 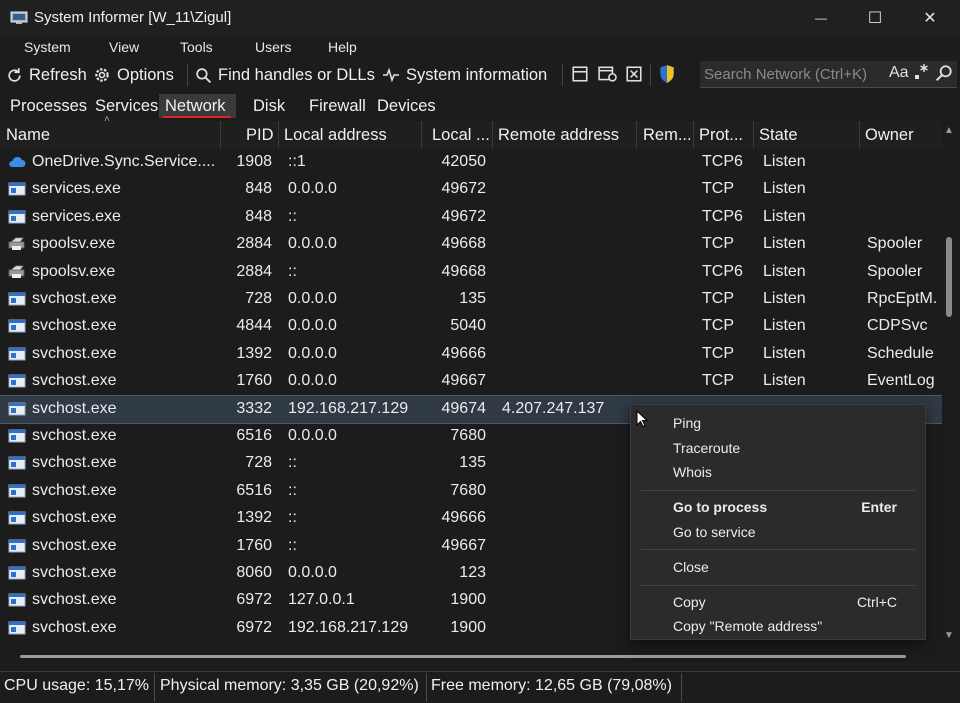 What do you see at coordinates (687, 423) in the screenshot?
I see `menu-item-ping: Ping` at bounding box center [687, 423].